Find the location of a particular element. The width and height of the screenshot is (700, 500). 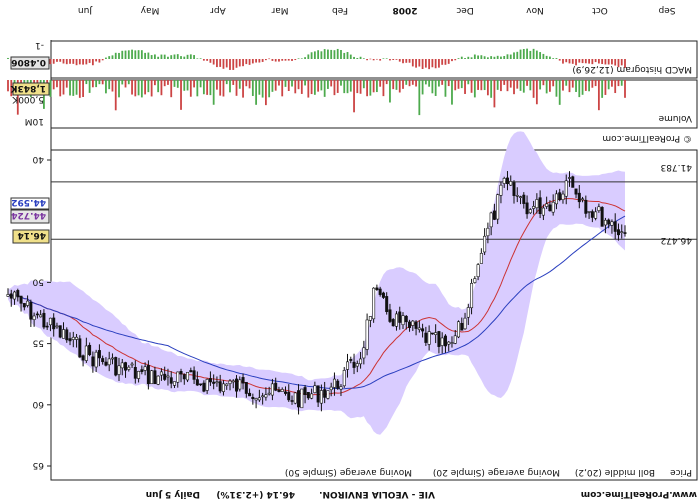

x-axis-label: Sep is located at coordinates (666, 10).